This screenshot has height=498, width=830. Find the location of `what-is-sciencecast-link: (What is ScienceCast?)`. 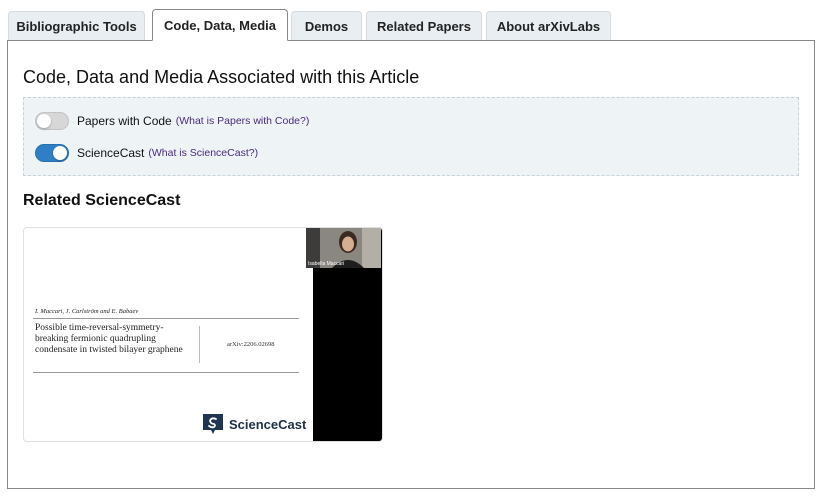

what-is-sciencecast-link: (What is ScienceCast?) is located at coordinates (203, 153).